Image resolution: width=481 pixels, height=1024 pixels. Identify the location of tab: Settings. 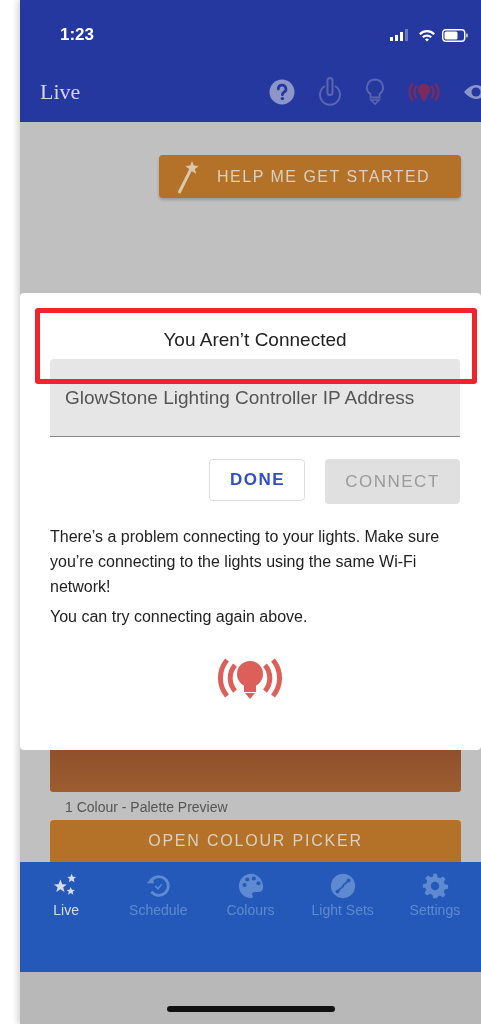
(434, 895).